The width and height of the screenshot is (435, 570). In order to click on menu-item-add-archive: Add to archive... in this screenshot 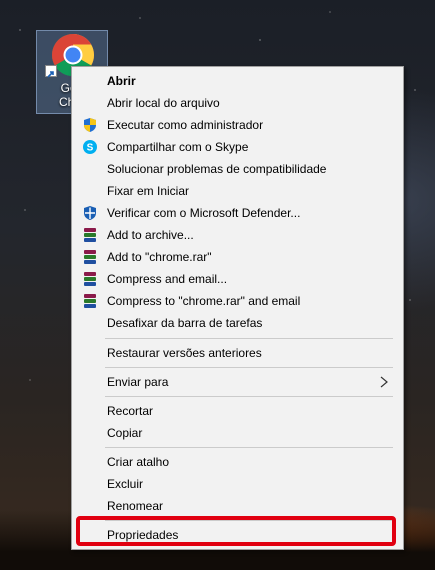, I will do `click(237, 235)`.